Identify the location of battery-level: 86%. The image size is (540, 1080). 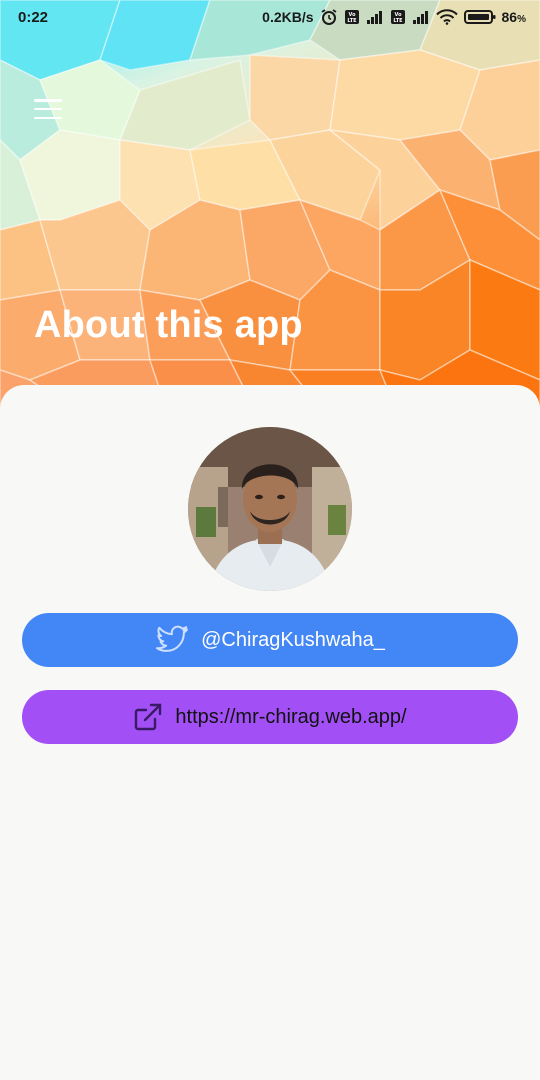
(513, 17).